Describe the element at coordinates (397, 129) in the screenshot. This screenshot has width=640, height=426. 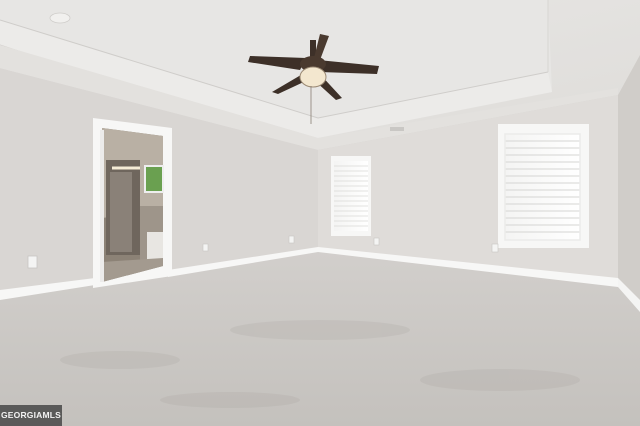
I see `air-vent` at that location.